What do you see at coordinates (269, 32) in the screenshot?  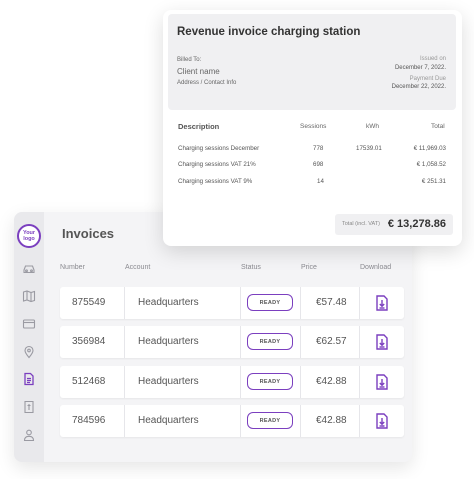 I see `invoice-title: Revenue invoice charging station` at bounding box center [269, 32].